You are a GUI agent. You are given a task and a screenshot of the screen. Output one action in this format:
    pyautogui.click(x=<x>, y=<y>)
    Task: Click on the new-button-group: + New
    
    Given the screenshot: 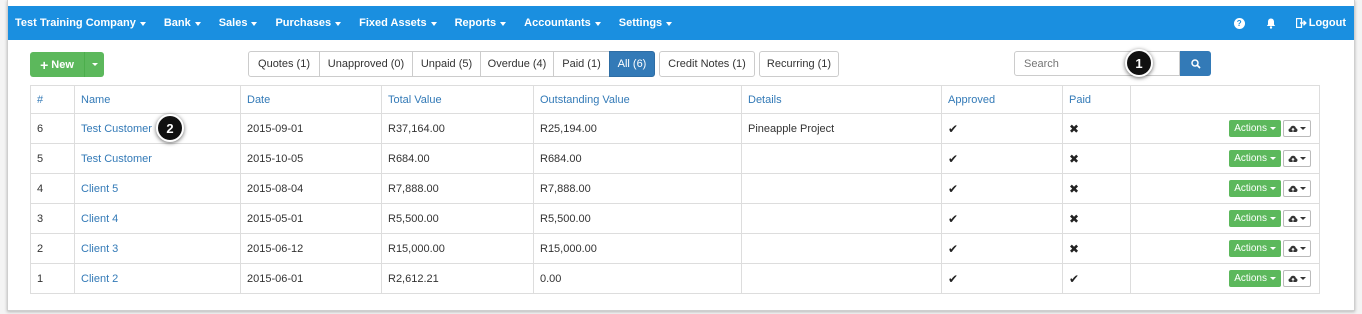 What is the action you would take?
    pyautogui.click(x=67, y=64)
    